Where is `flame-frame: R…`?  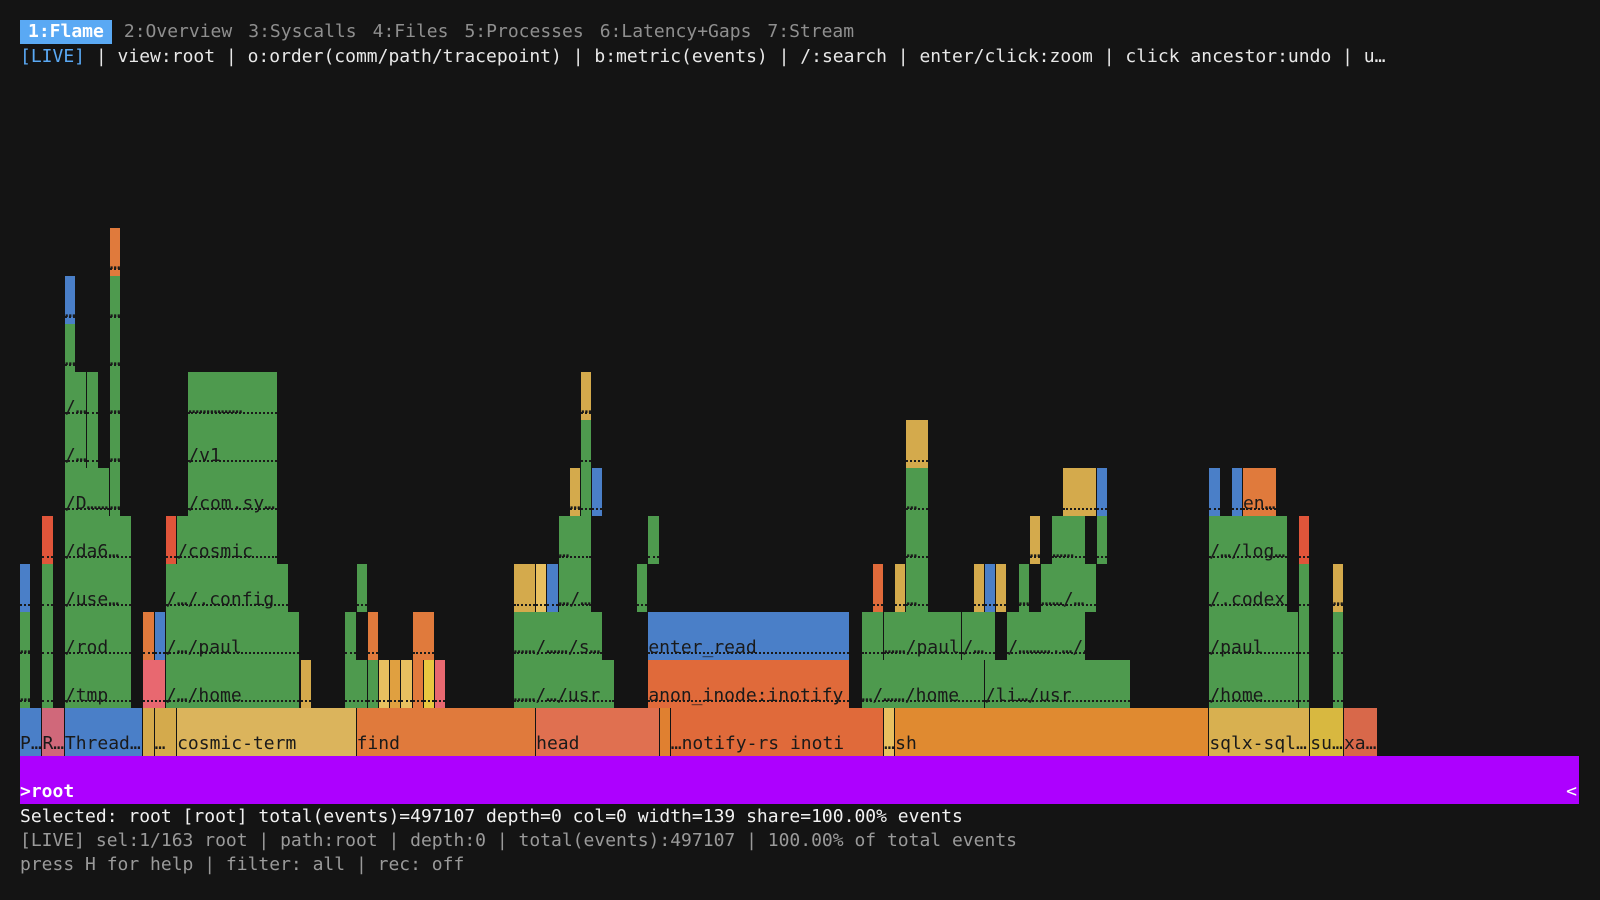 flame-frame: R… is located at coordinates (53, 732).